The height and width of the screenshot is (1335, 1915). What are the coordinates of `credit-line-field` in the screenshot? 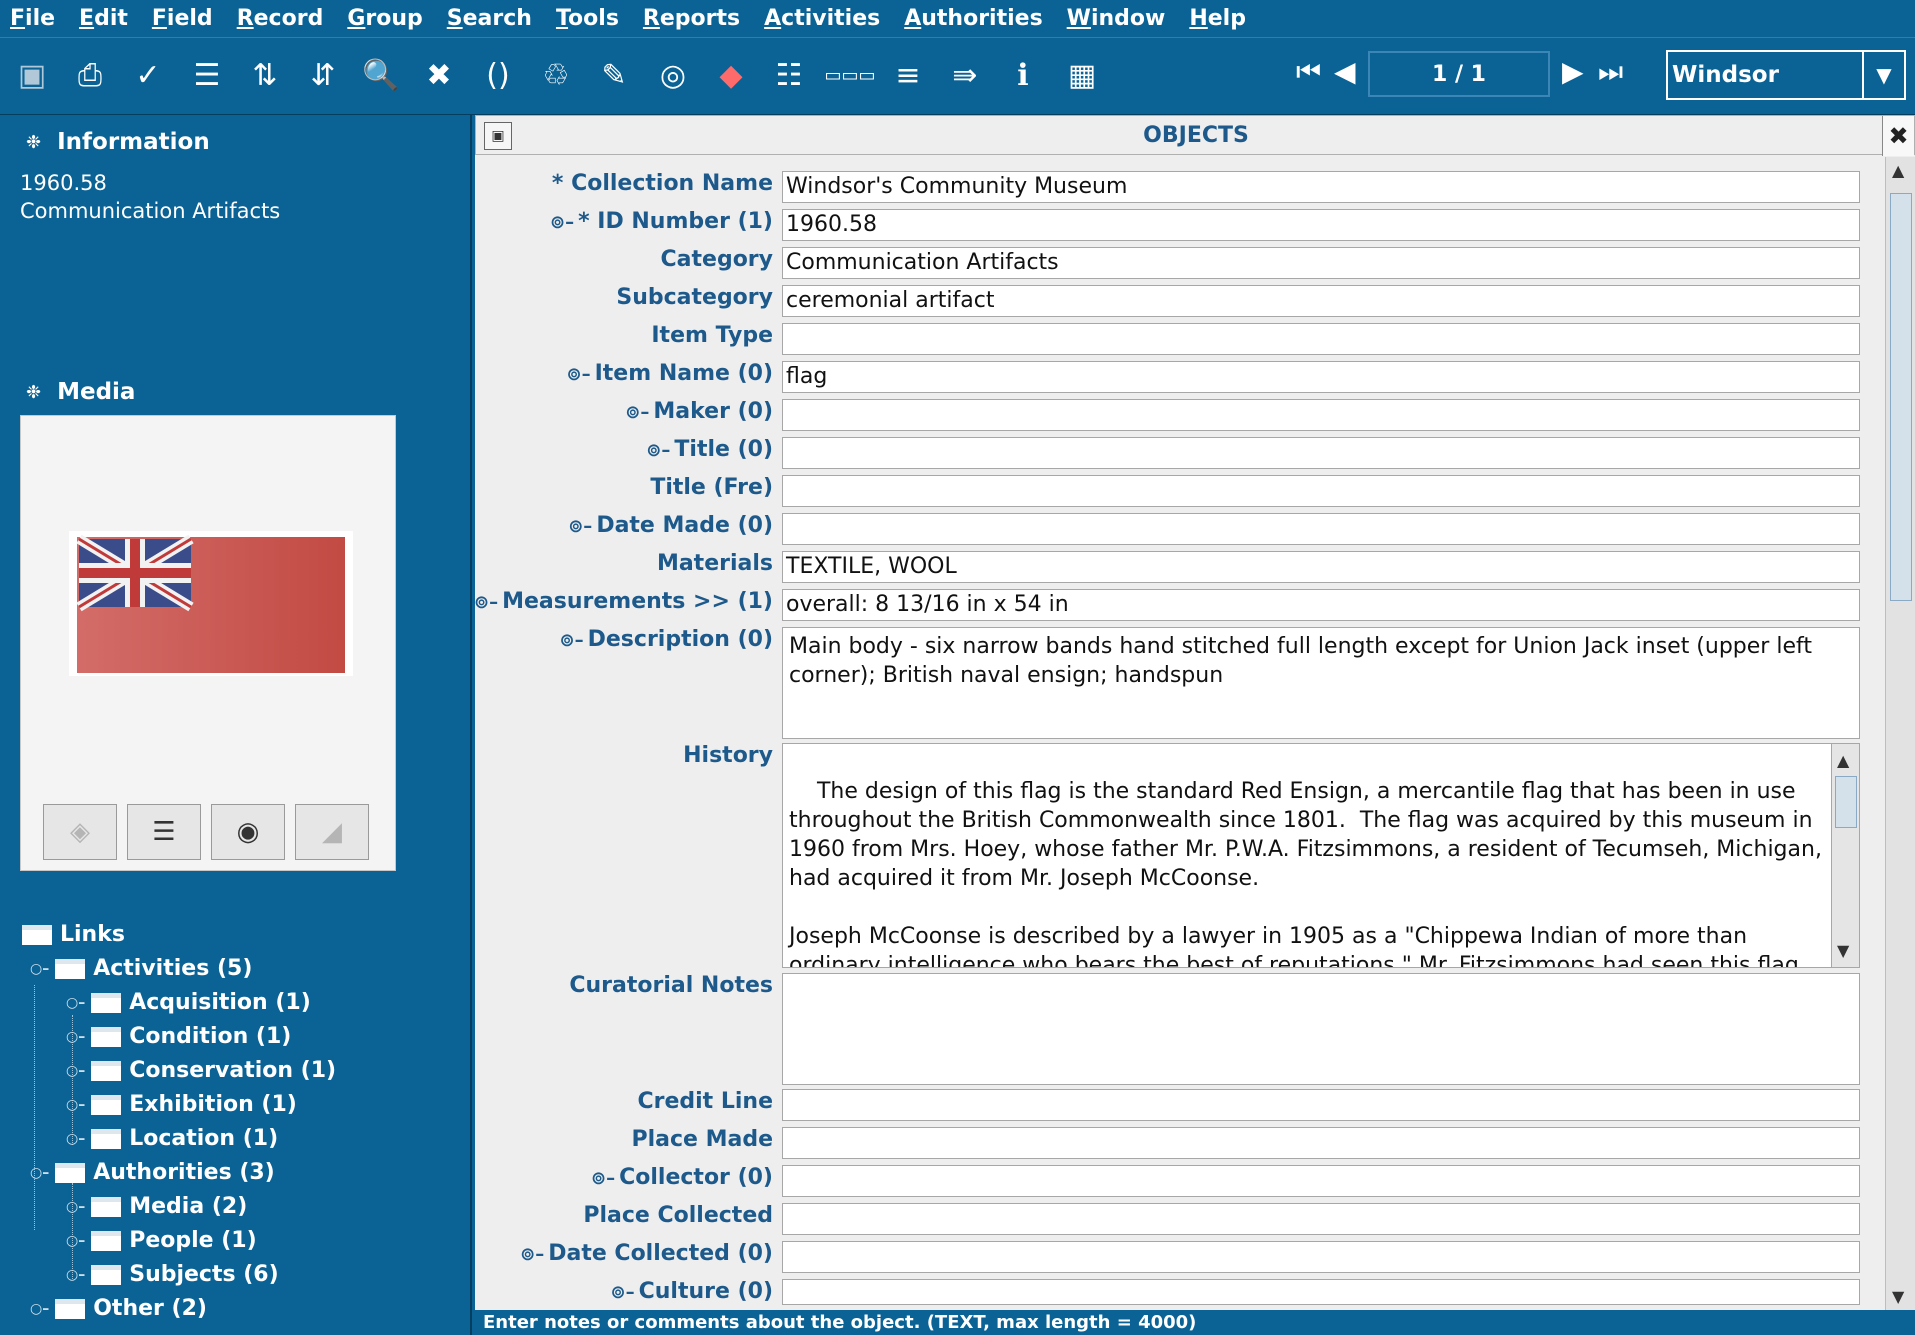 It's located at (1321, 1105).